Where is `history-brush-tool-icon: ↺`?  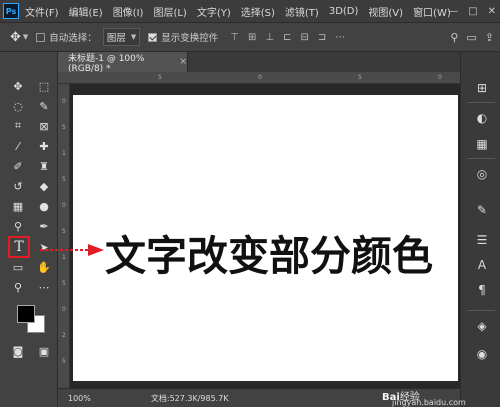
history-brush-tool-icon: ↺ is located at coordinates (18, 186).